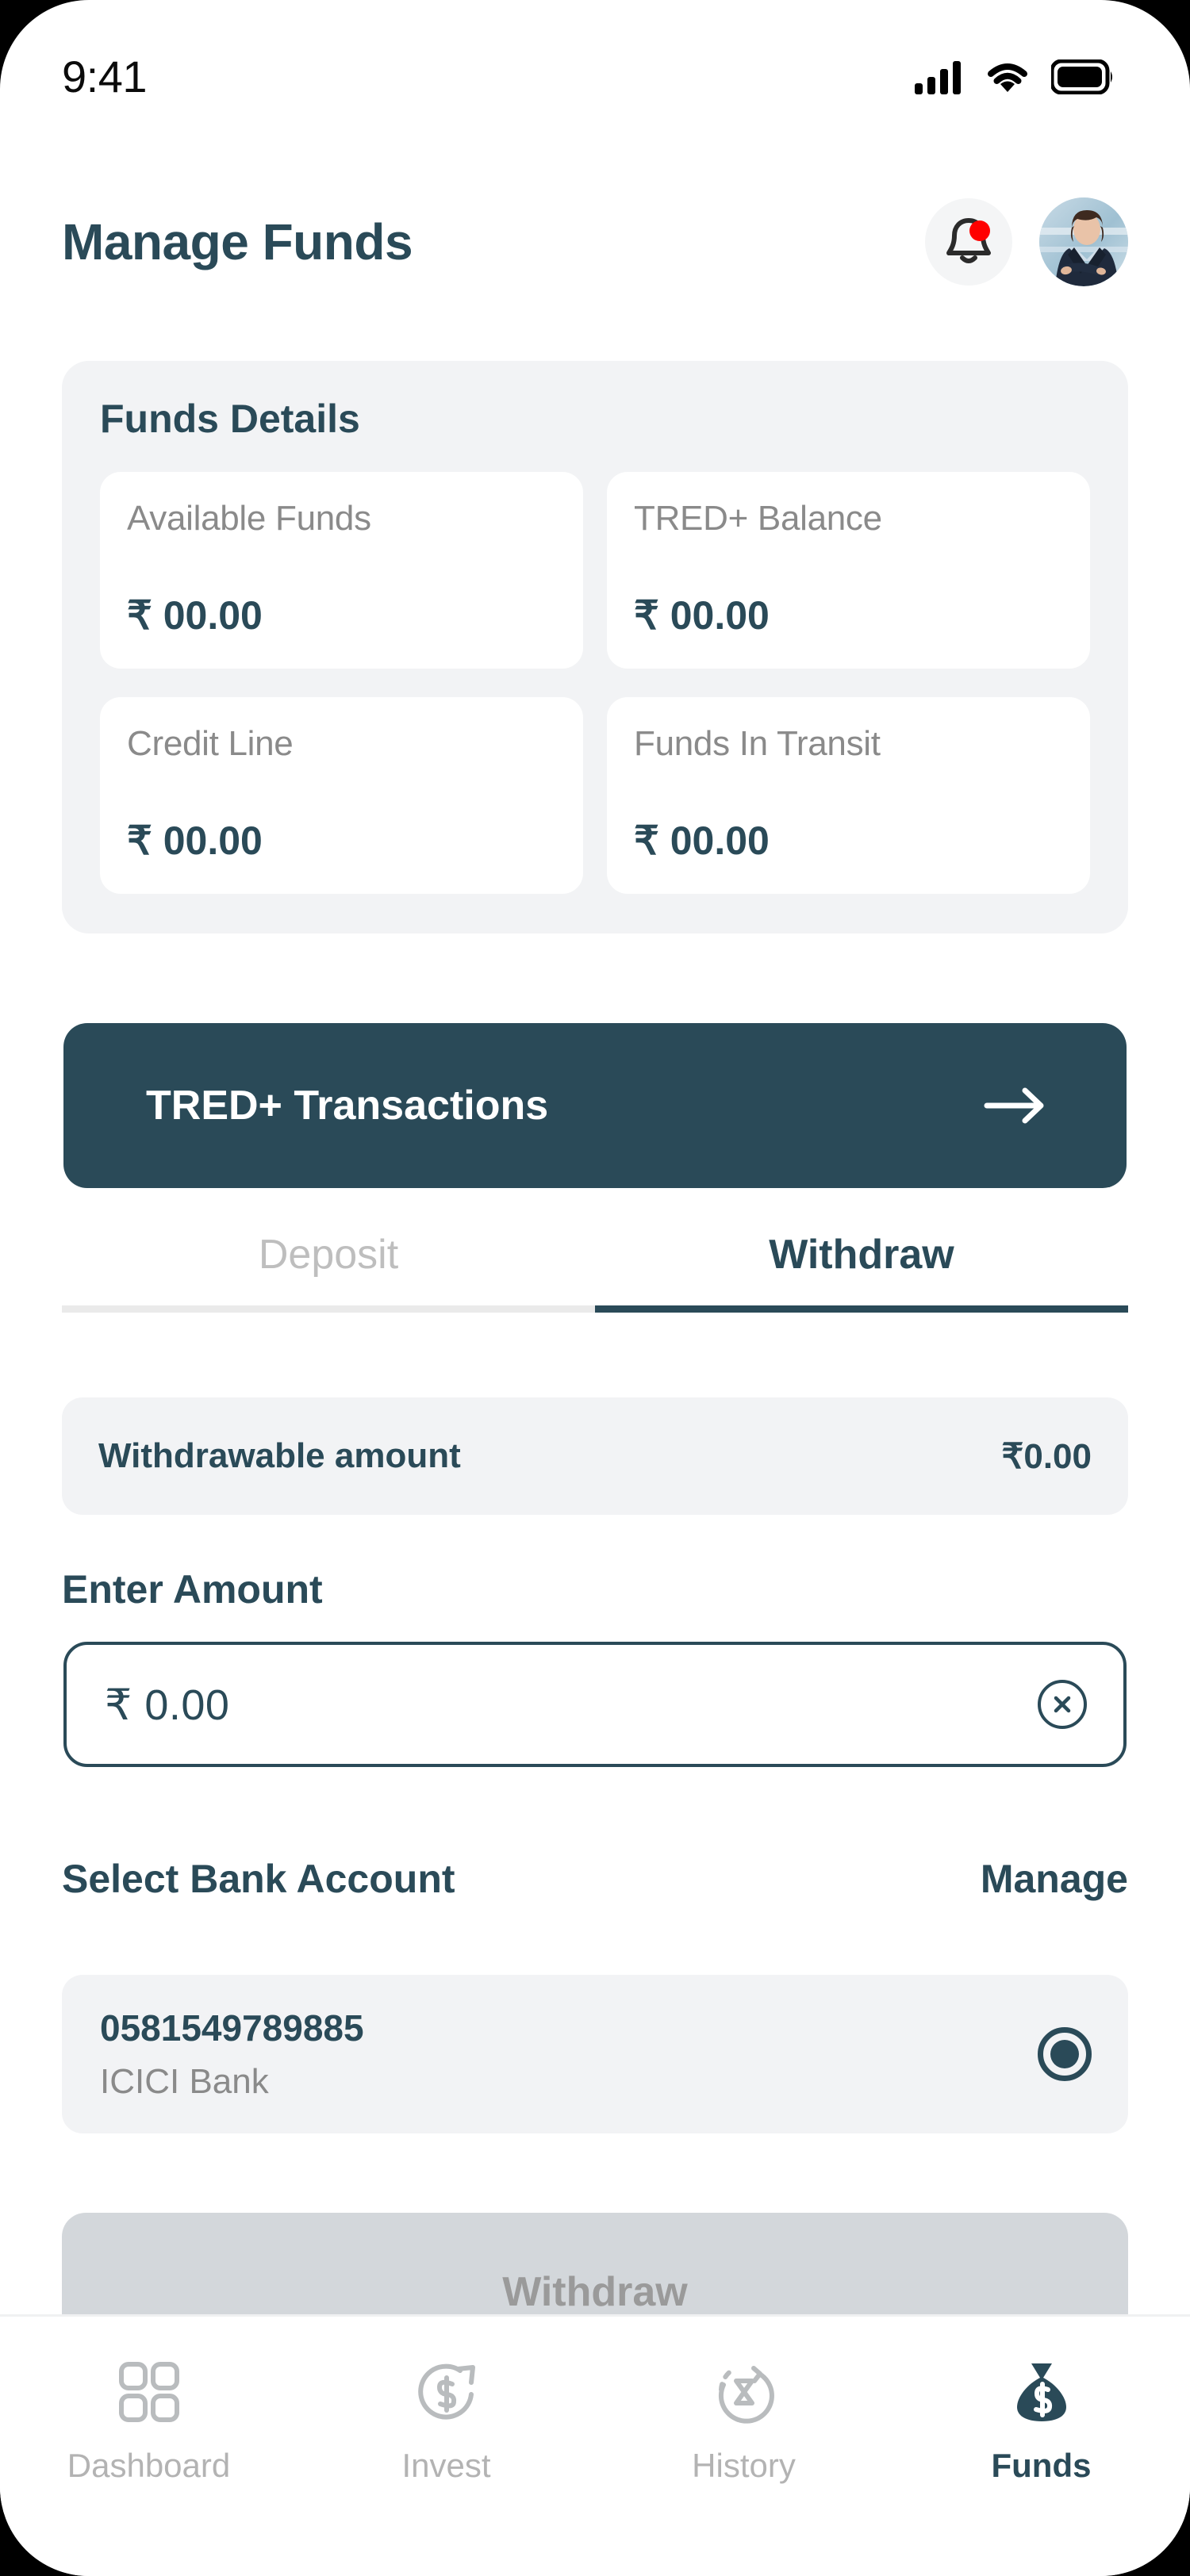 Image resolution: width=1190 pixels, height=2576 pixels. I want to click on history-icon, so click(746, 2395).